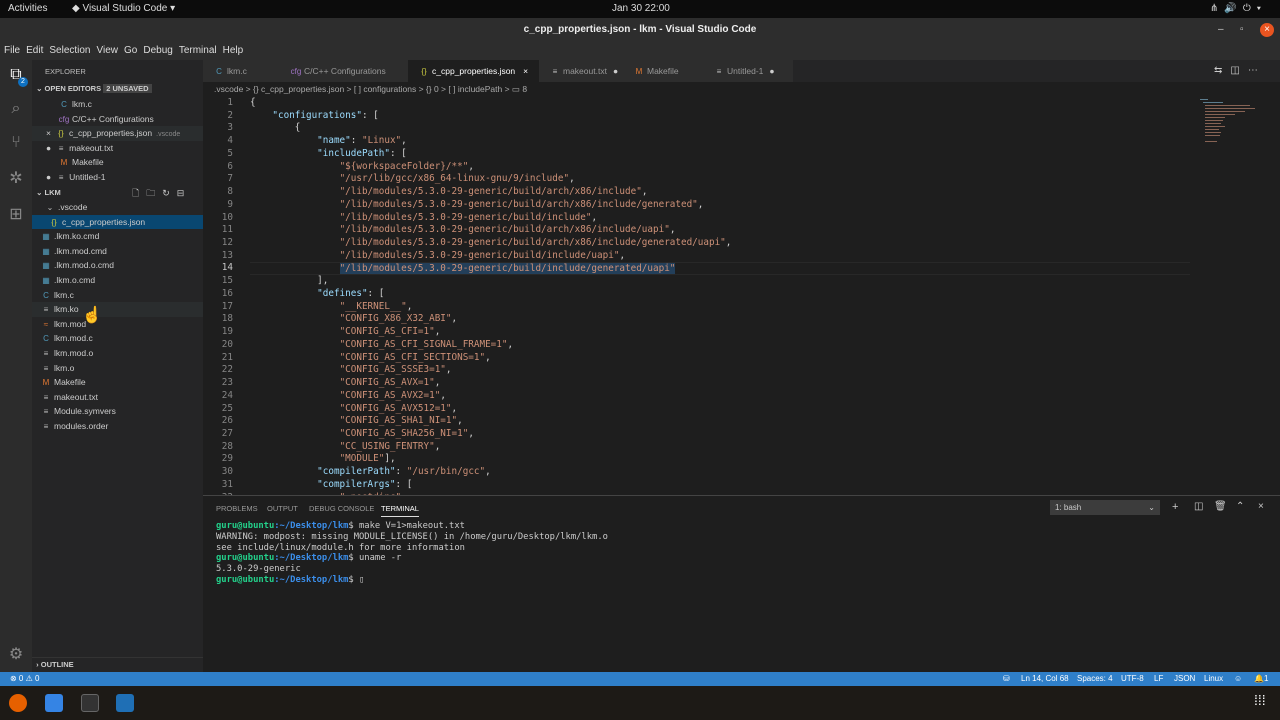  I want to click on json-punct: {, so click(275, 128).